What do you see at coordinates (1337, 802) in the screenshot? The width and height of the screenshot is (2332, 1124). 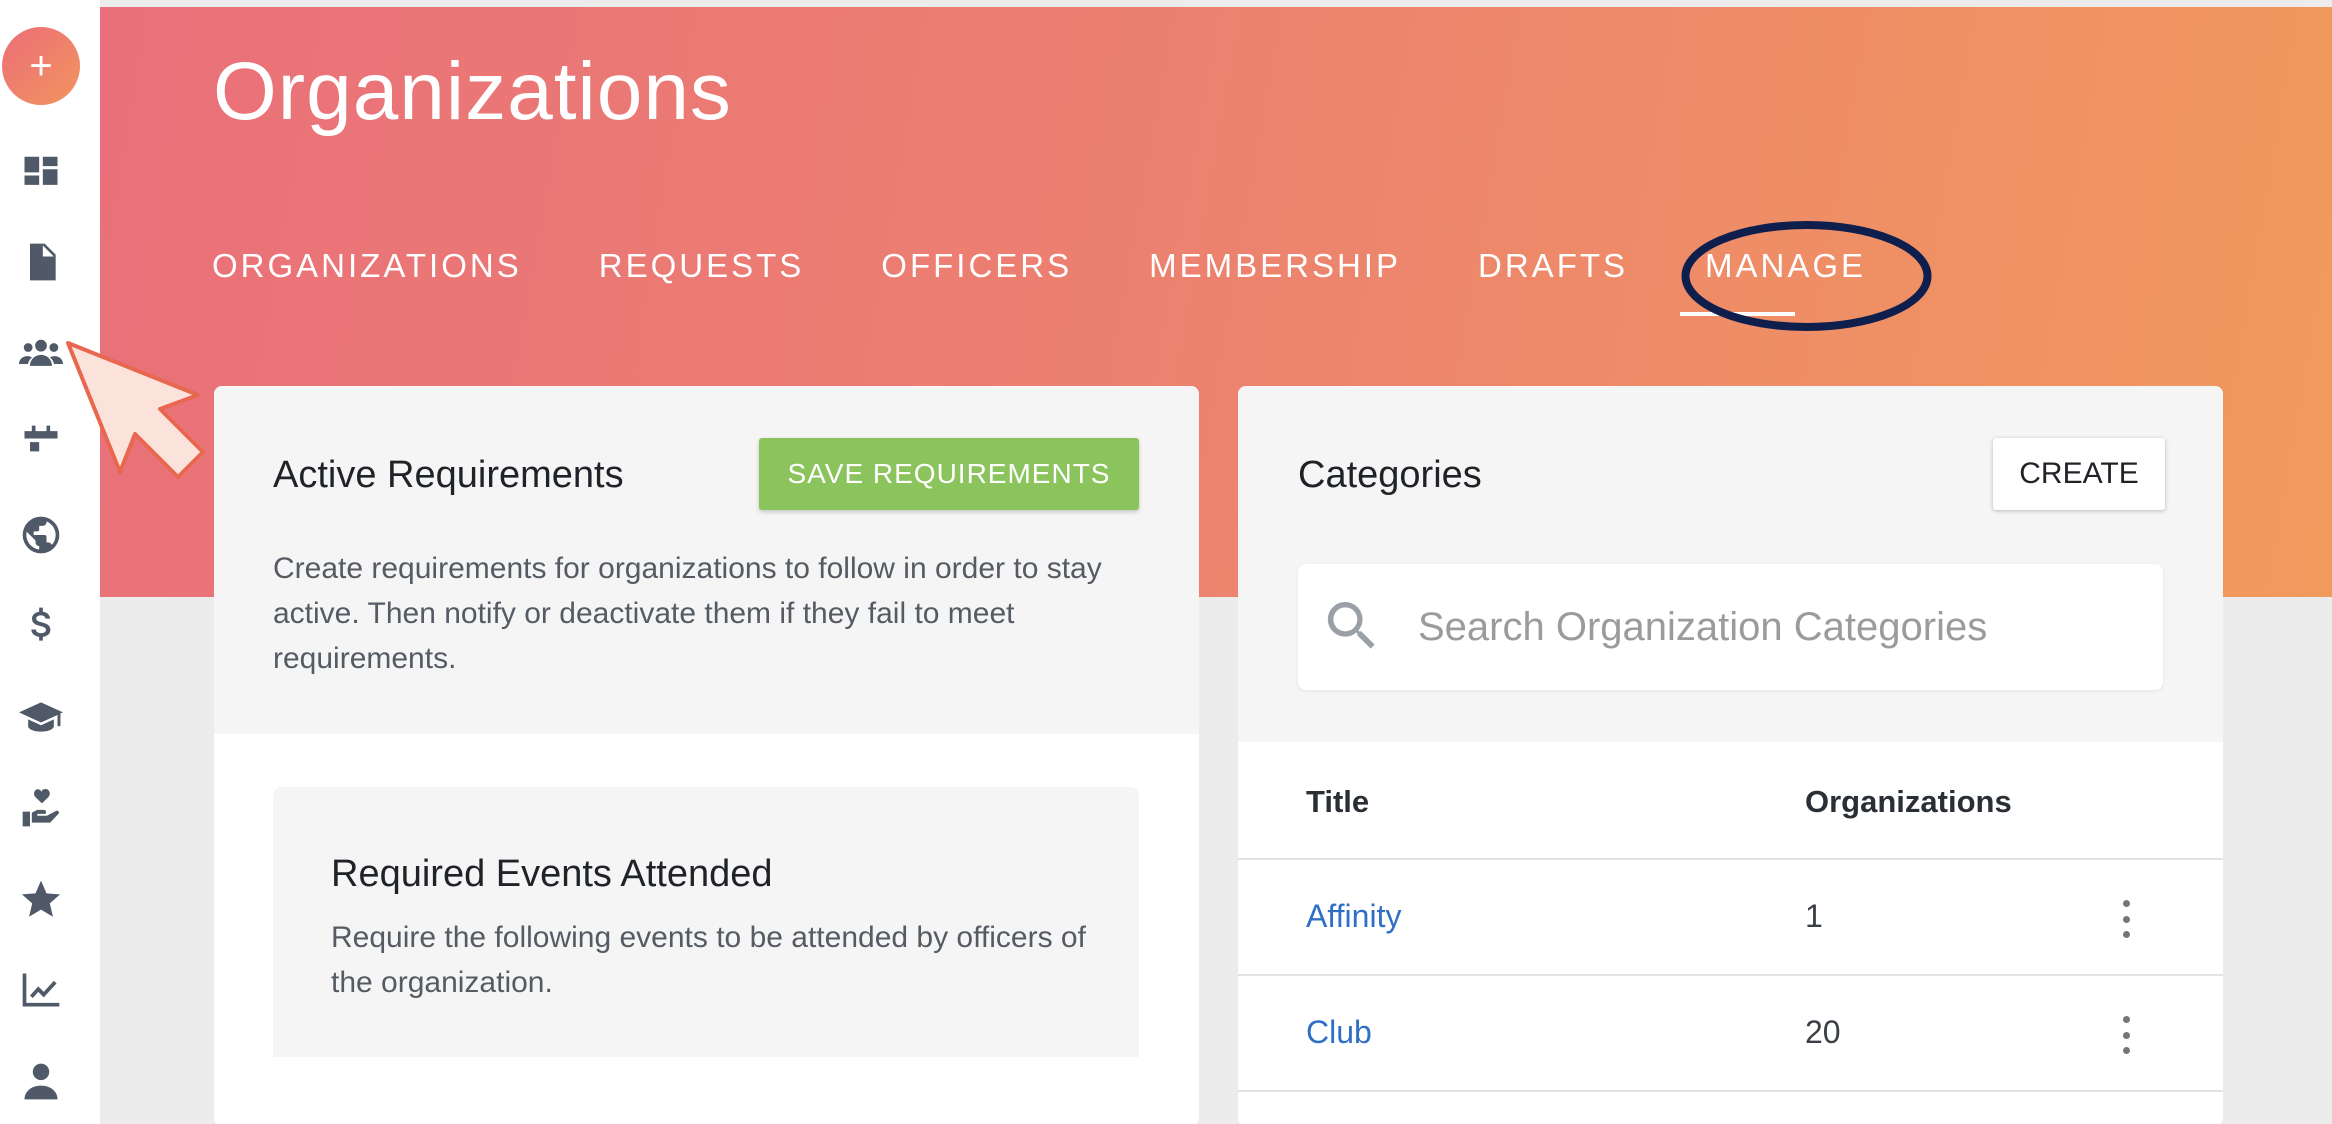 I see `column-title: Title` at bounding box center [1337, 802].